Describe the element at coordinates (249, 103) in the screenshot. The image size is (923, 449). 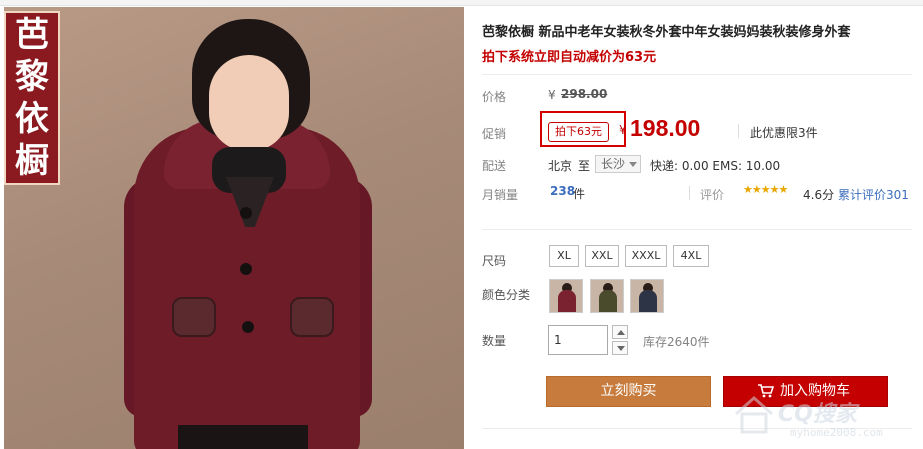
I see `model-face` at that location.